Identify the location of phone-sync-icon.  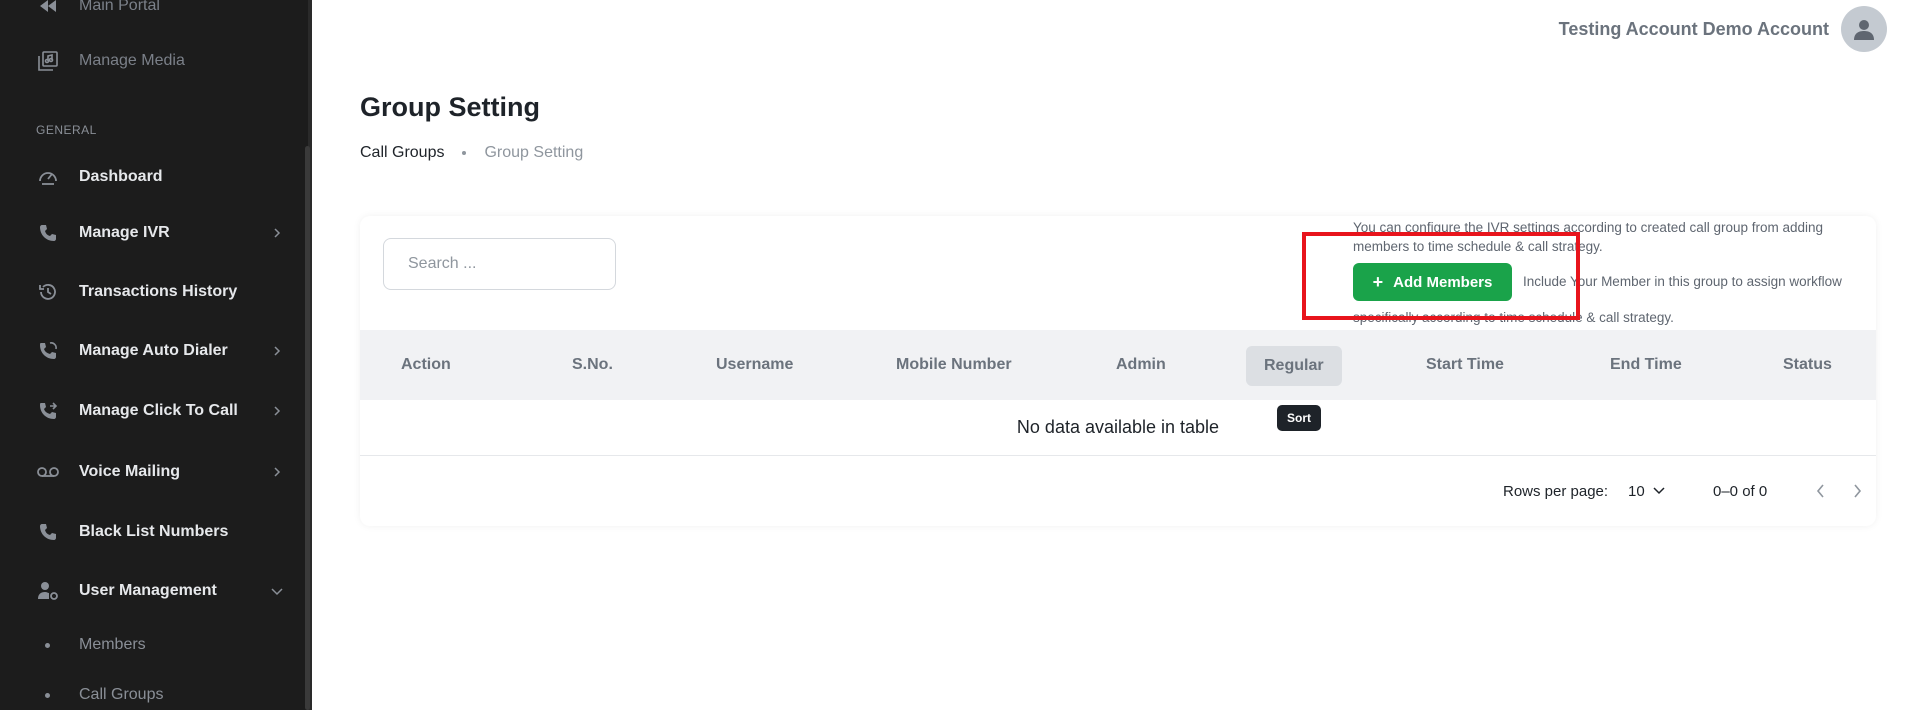
(48, 351).